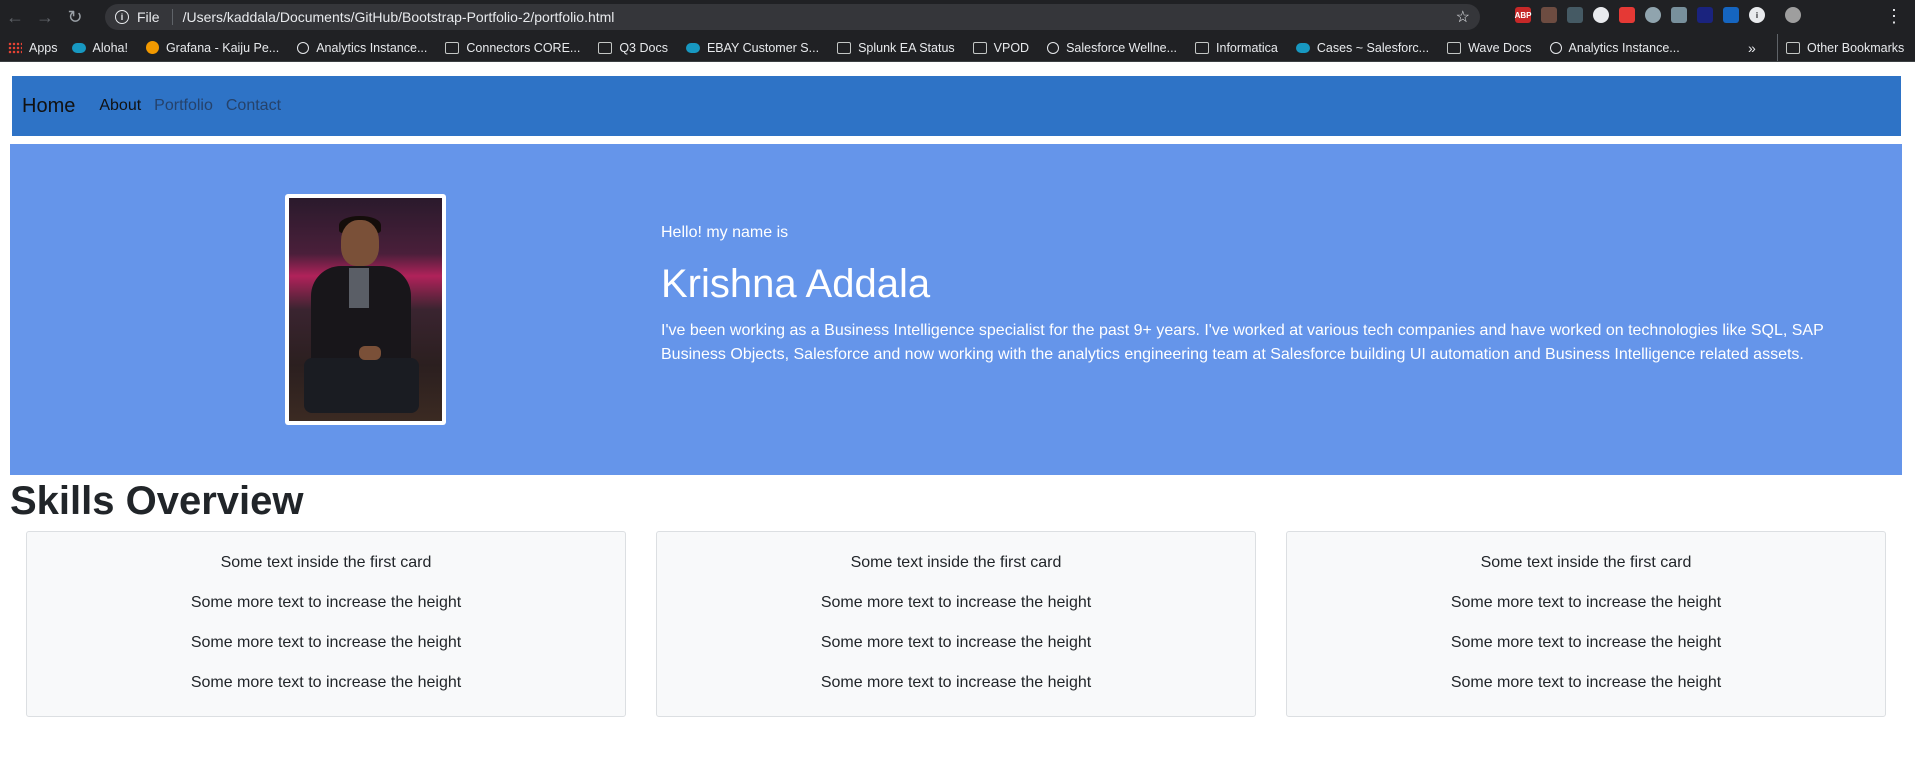  I want to click on browser-menu-icon: ⋮, so click(1894, 16).